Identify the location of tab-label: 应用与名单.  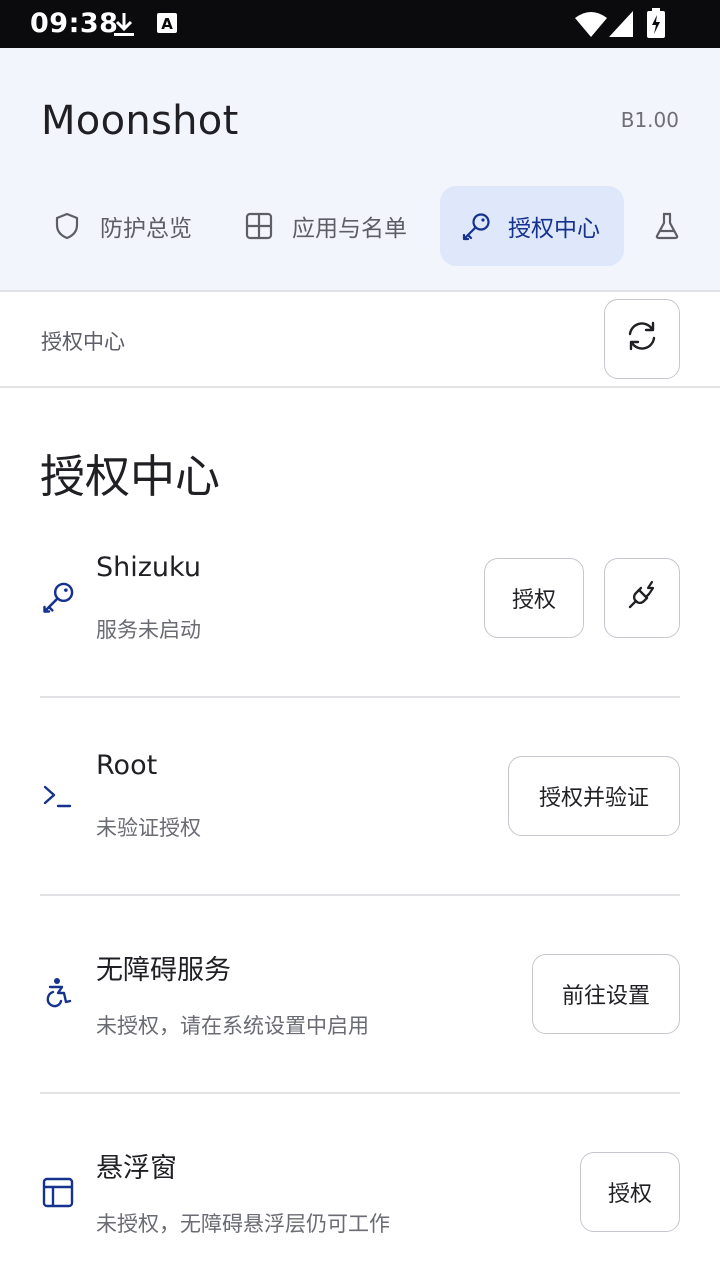
(349, 229).